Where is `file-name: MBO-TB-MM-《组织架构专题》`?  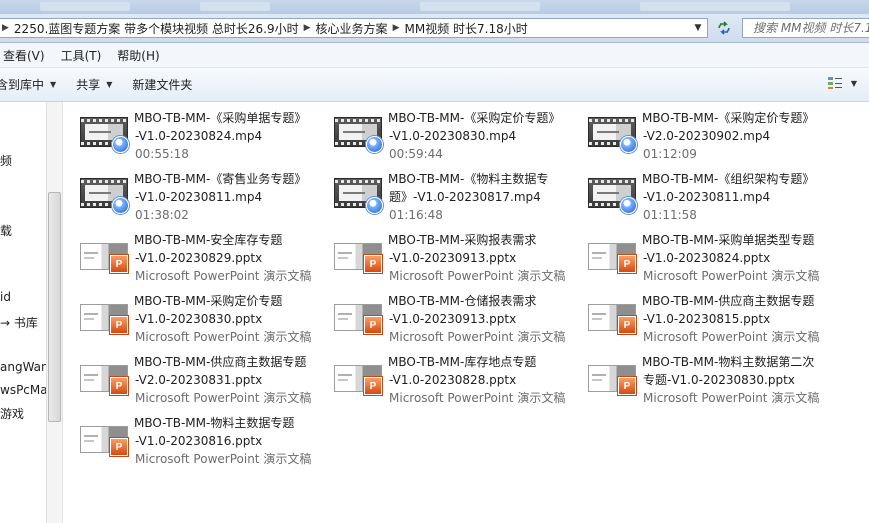
file-name: MBO-TB-MM-《组织架构专题》 is located at coordinates (728, 179).